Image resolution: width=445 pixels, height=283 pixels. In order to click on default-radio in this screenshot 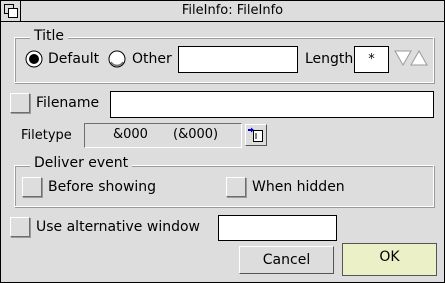, I will do `click(34, 59)`.